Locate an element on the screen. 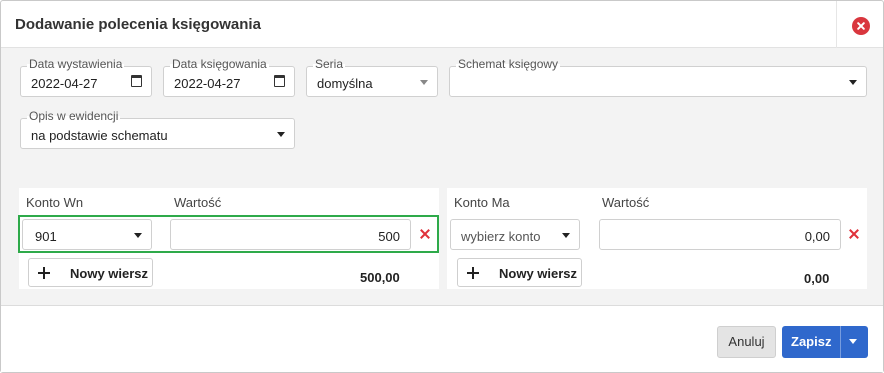  issue-date-field: Data wystawienia 2022-04-27 is located at coordinates (86, 77).